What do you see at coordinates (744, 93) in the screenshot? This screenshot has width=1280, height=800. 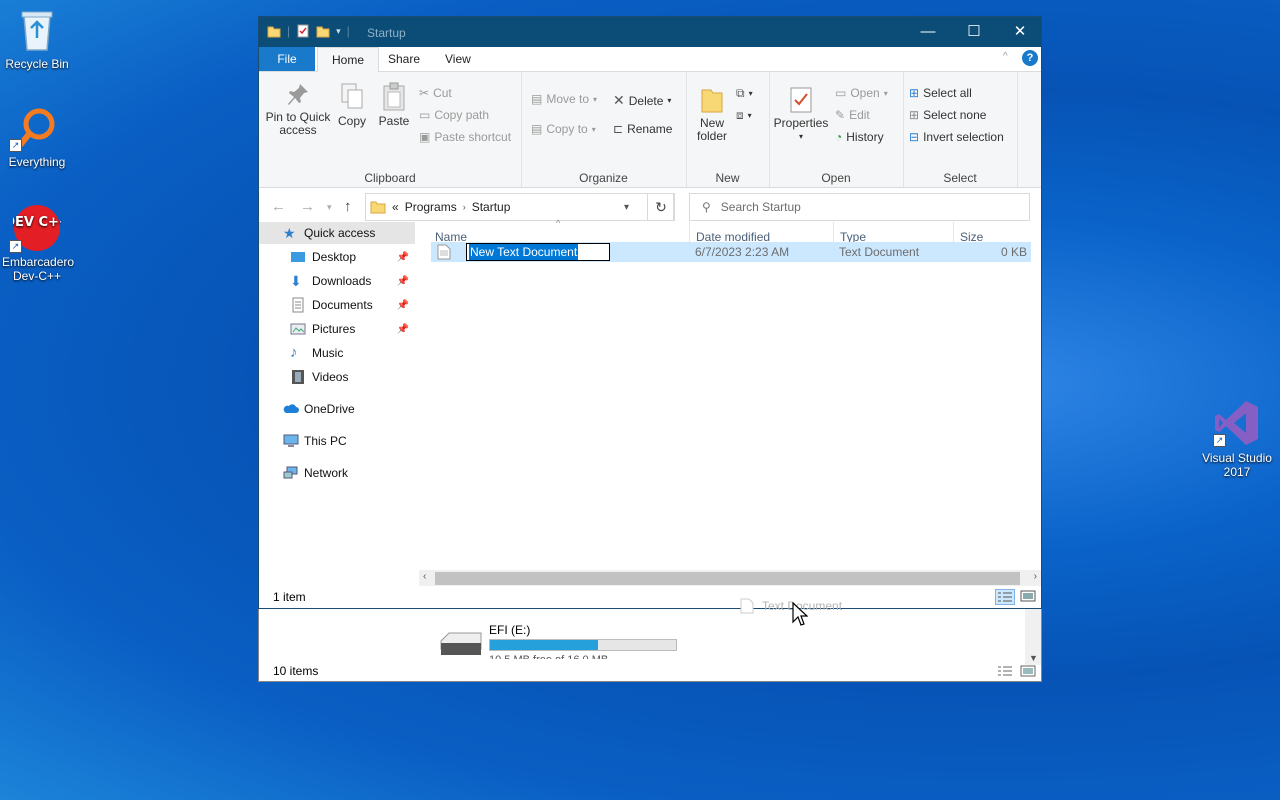 I see `new-item-button: ⧉ ▾` at bounding box center [744, 93].